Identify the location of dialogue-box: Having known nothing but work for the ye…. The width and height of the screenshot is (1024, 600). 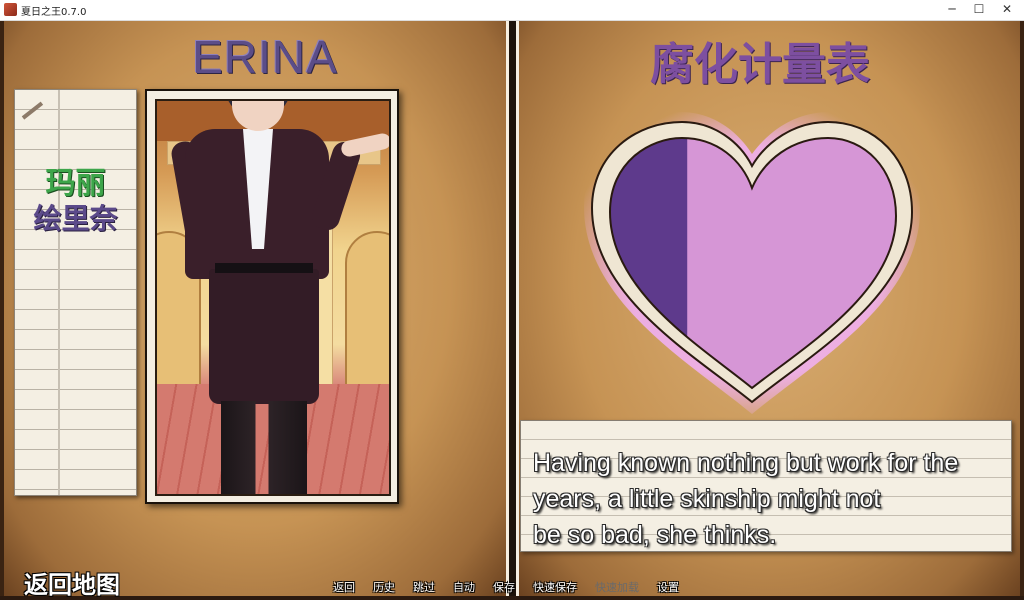
(766, 486).